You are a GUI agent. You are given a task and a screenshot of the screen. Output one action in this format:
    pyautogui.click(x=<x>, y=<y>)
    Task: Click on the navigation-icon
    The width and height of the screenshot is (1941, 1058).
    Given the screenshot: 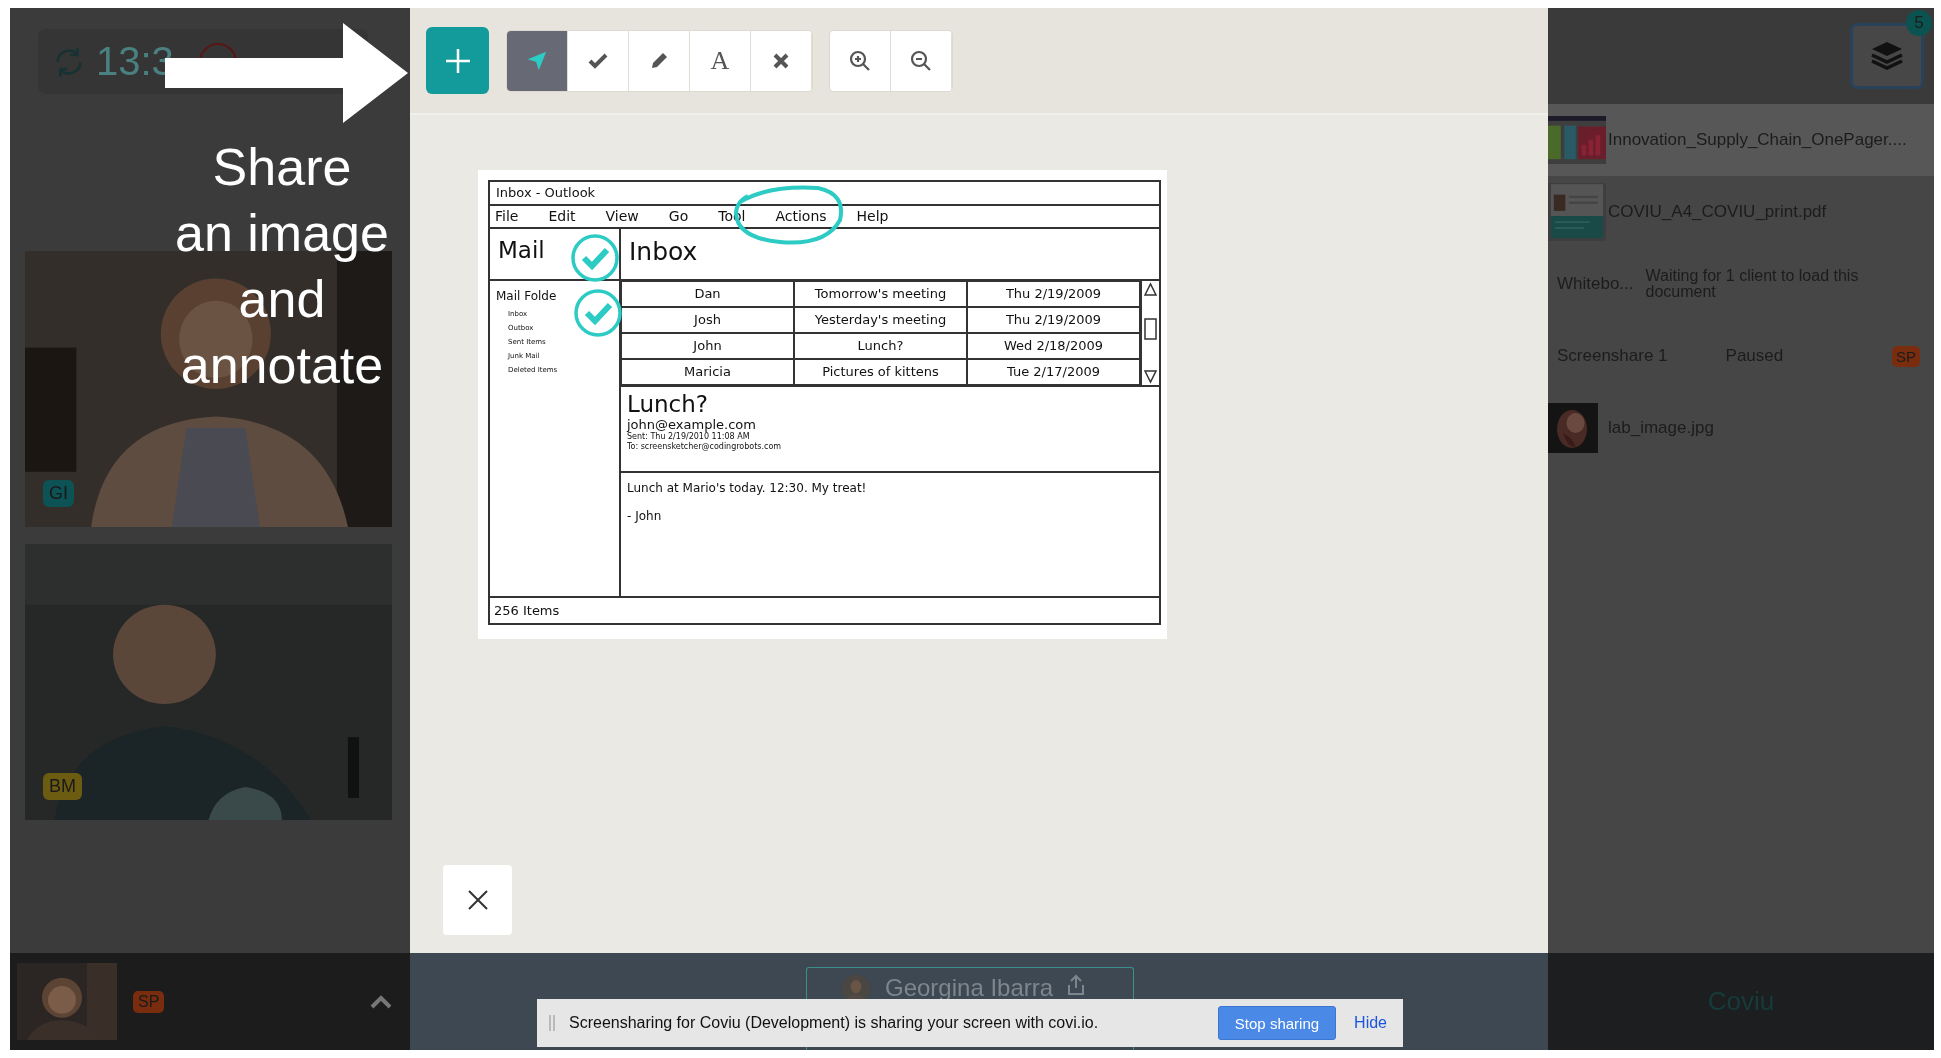 What is the action you would take?
    pyautogui.click(x=537, y=60)
    